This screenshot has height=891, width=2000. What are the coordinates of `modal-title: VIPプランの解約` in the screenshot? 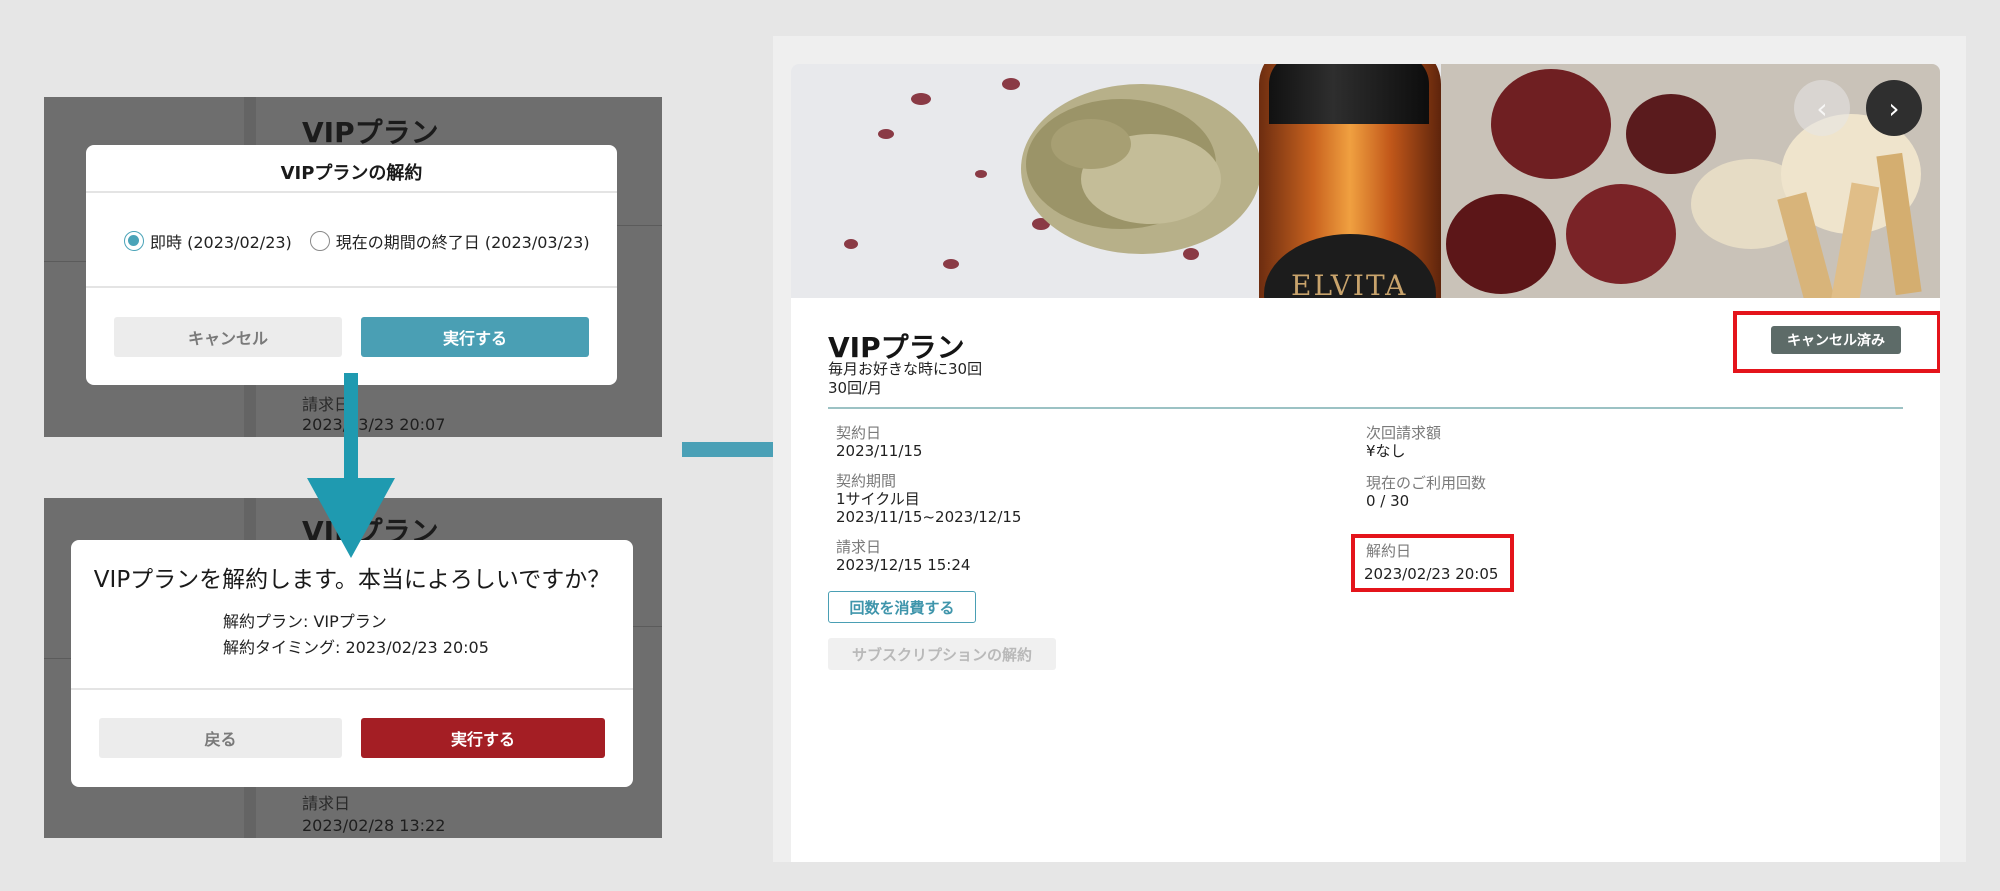 It's located at (351, 173).